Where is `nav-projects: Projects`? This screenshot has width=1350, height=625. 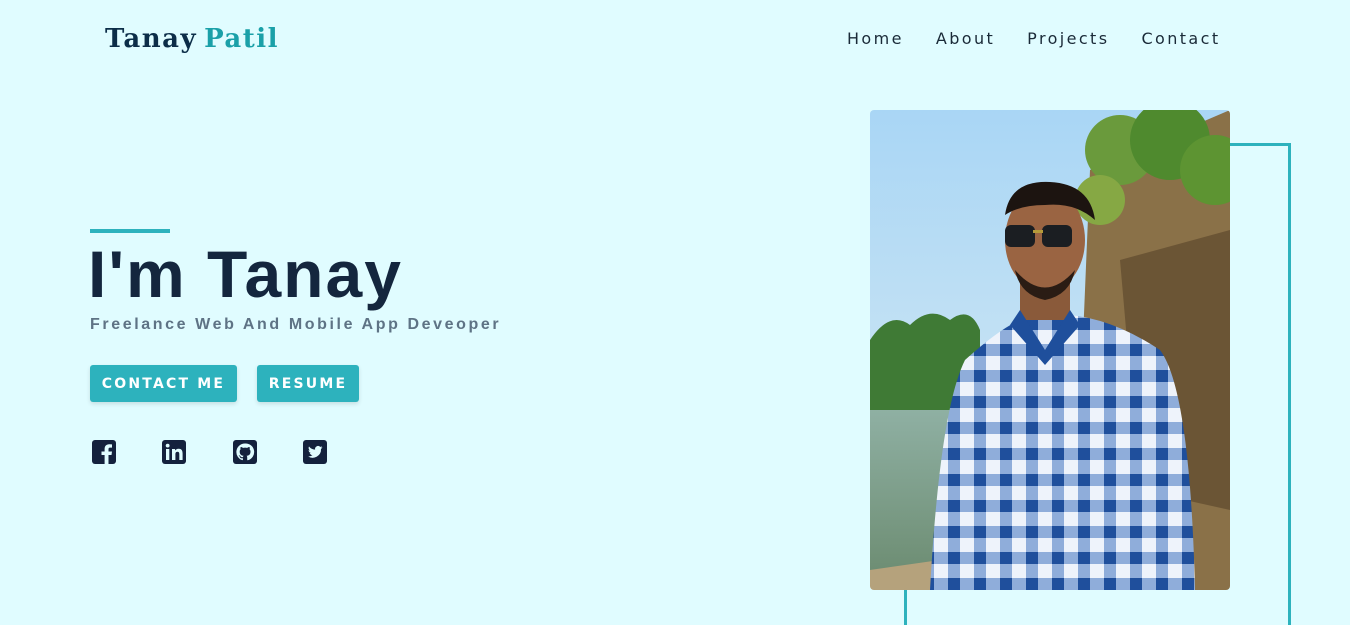
nav-projects: Projects is located at coordinates (1068, 38).